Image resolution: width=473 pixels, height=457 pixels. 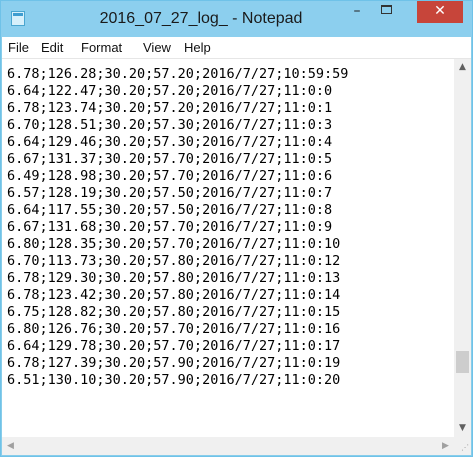 What do you see at coordinates (10, 446) in the screenshot?
I see `chevron-left-icon: ◀` at bounding box center [10, 446].